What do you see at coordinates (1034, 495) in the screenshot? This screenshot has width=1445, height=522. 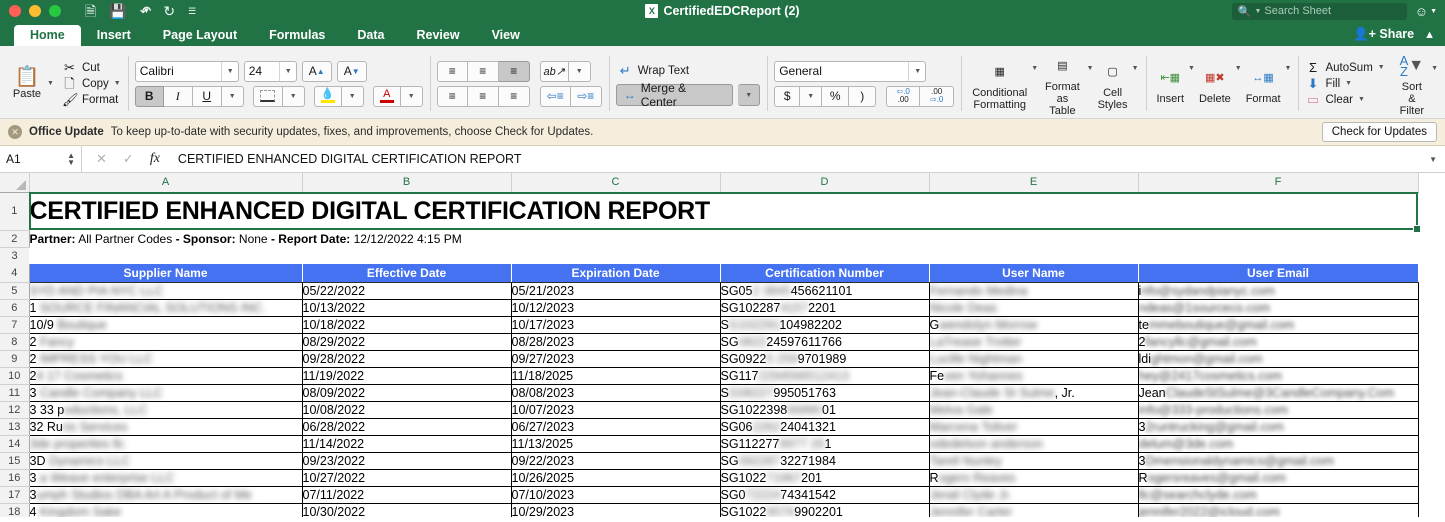 I see `cell-user-name: Jerail Clyde Jr.` at bounding box center [1034, 495].